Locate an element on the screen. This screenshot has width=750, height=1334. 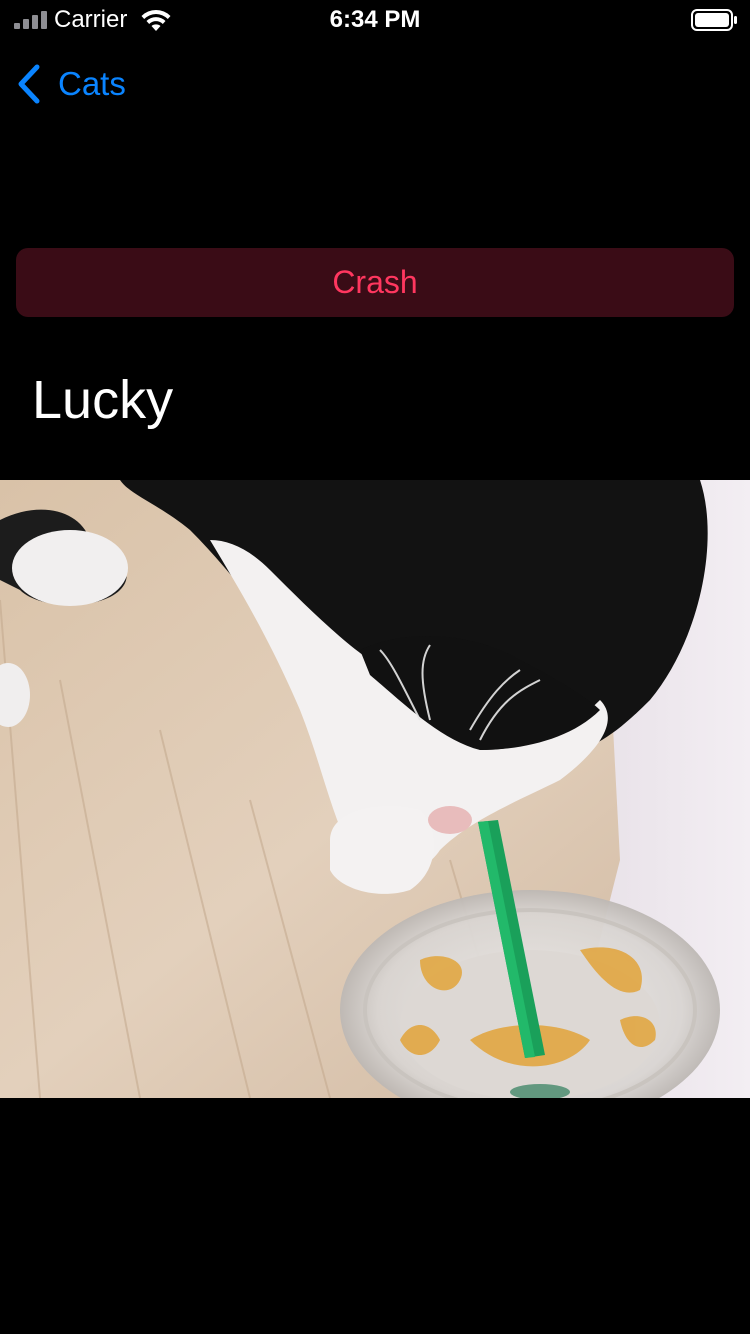
status-time: 6:34 PM is located at coordinates (375, 19).